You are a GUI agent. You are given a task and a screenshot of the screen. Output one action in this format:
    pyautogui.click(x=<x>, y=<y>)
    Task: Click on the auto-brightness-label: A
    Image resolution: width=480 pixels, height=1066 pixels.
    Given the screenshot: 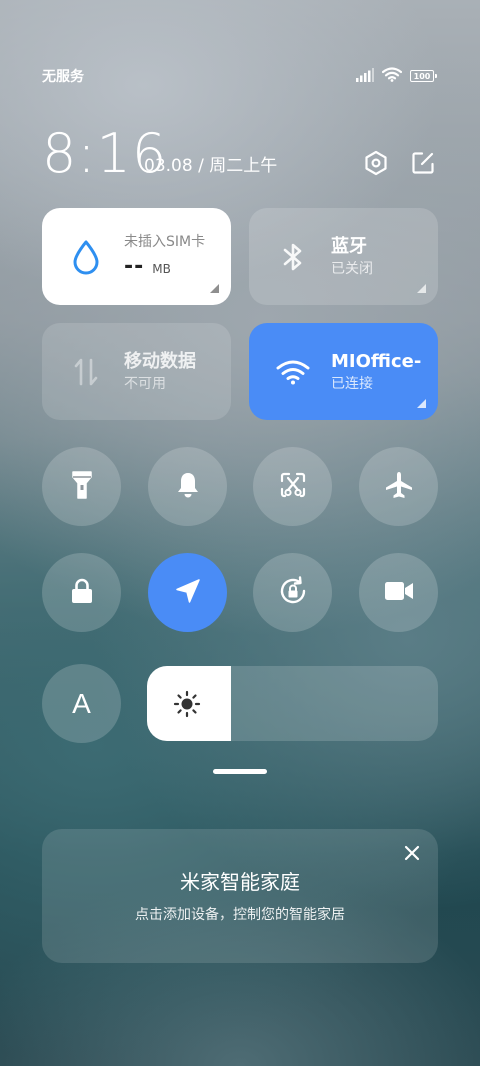 What is the action you would take?
    pyautogui.click(x=81, y=703)
    